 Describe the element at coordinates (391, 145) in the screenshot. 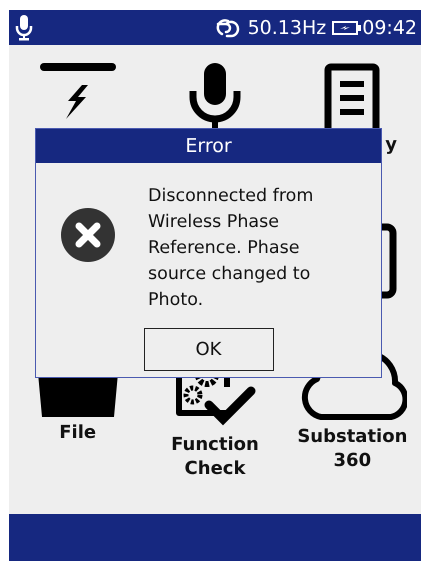

I see `app-label: y` at that location.